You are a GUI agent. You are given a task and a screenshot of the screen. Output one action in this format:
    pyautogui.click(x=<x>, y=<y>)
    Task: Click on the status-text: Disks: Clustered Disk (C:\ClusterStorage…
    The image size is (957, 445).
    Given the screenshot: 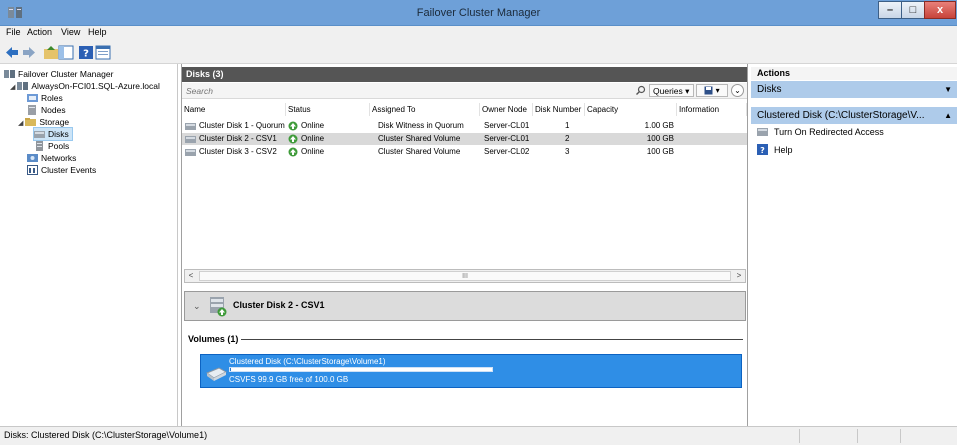 What is the action you would take?
    pyautogui.click(x=106, y=435)
    